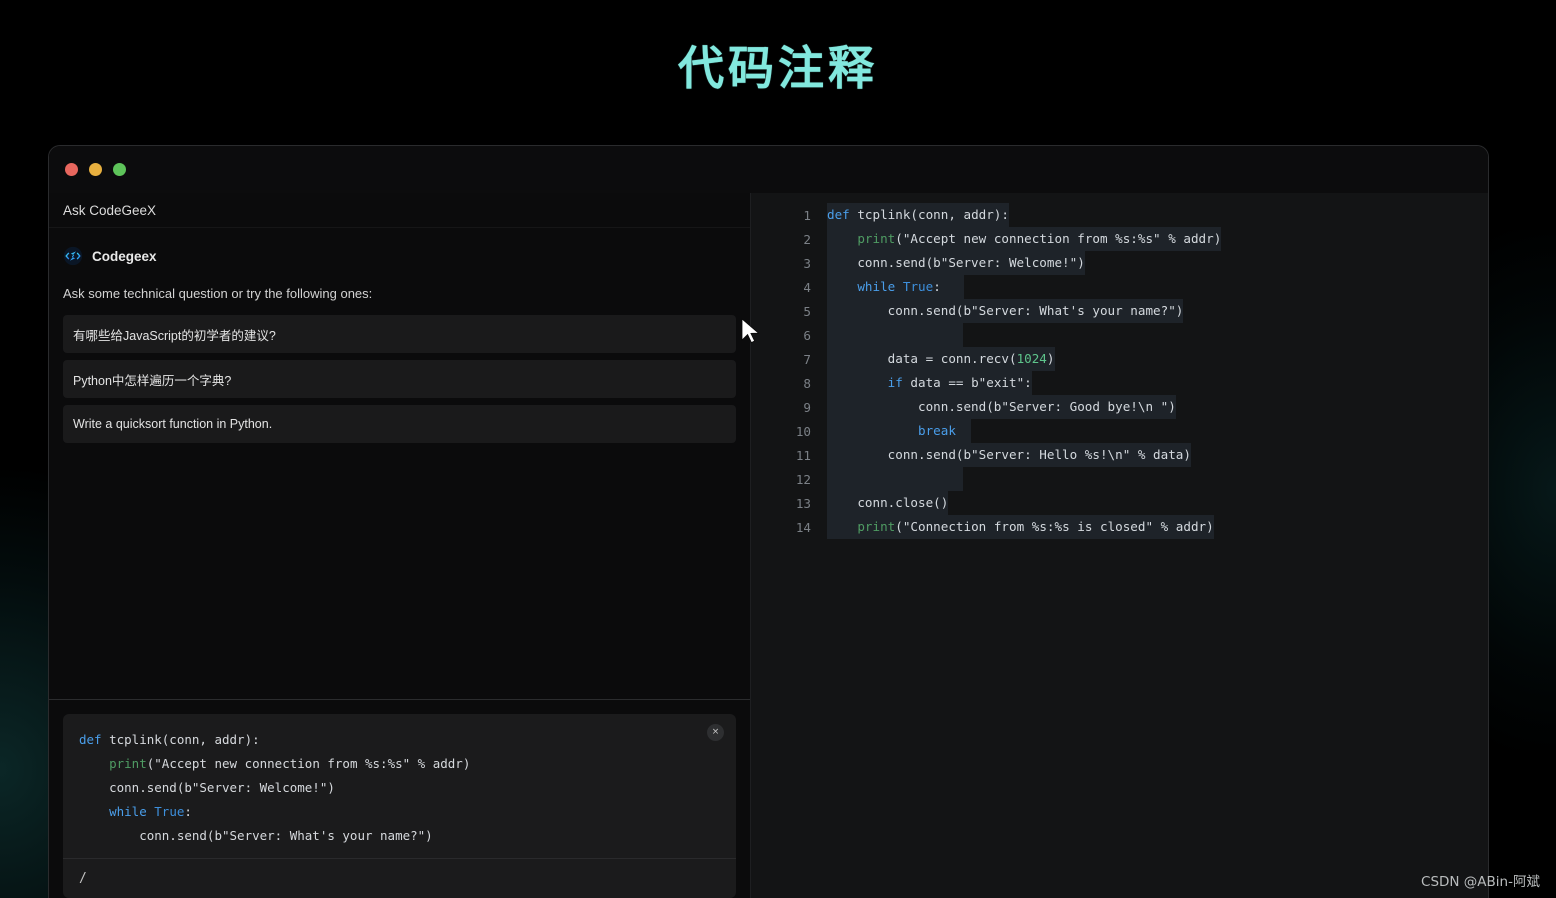 Image resolution: width=1556 pixels, height=898 pixels. Describe the element at coordinates (1157, 263) in the screenshot. I see `editor-line-content: conn.send(b"Server: Welcome!")` at that location.